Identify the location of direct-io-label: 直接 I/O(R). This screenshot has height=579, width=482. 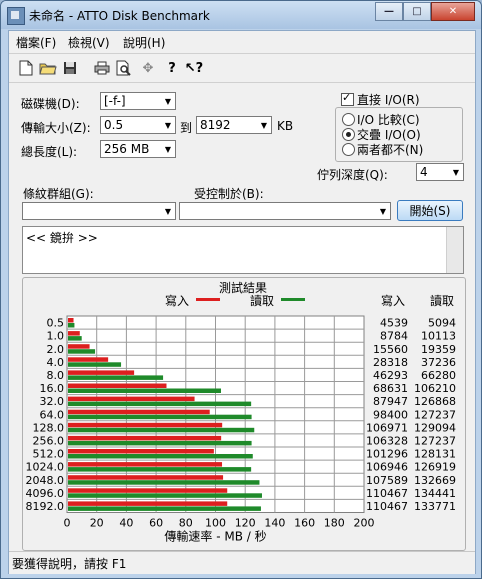
(388, 100).